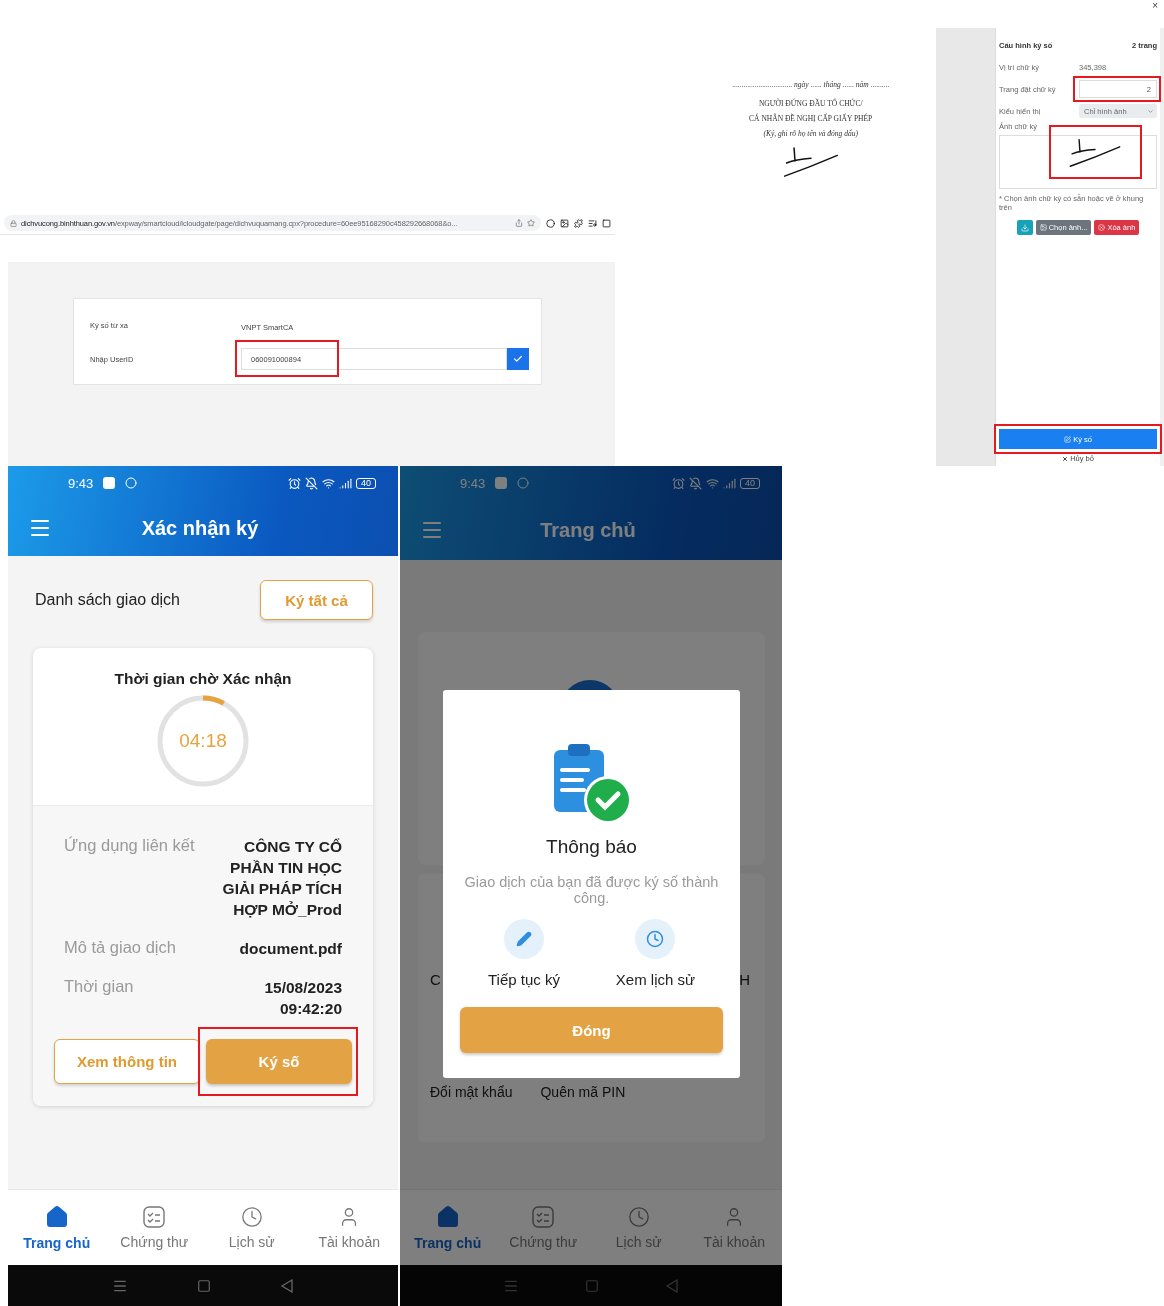  I want to click on detail-value: 15/08/2023 09:42:20, so click(302, 998).